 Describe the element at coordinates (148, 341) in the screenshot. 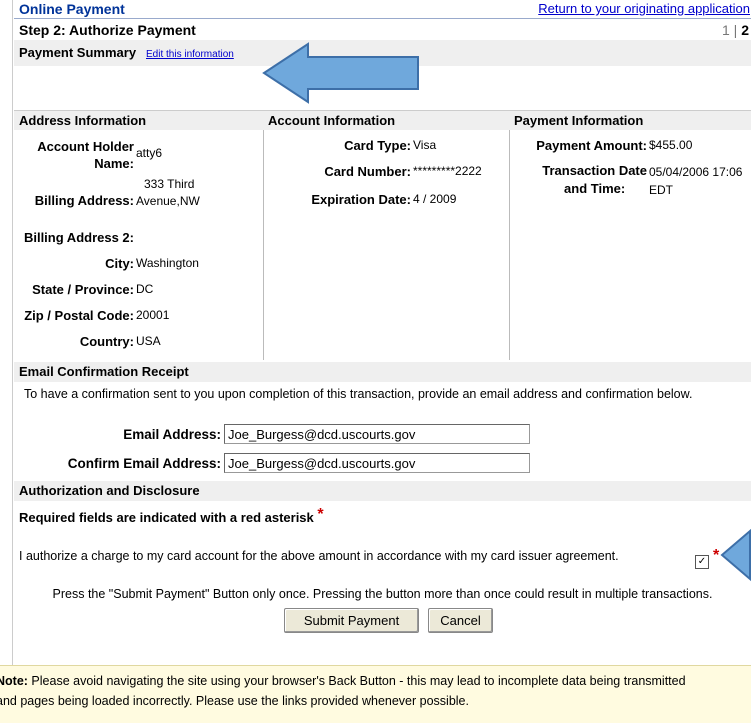

I see `country-value: USA` at that location.